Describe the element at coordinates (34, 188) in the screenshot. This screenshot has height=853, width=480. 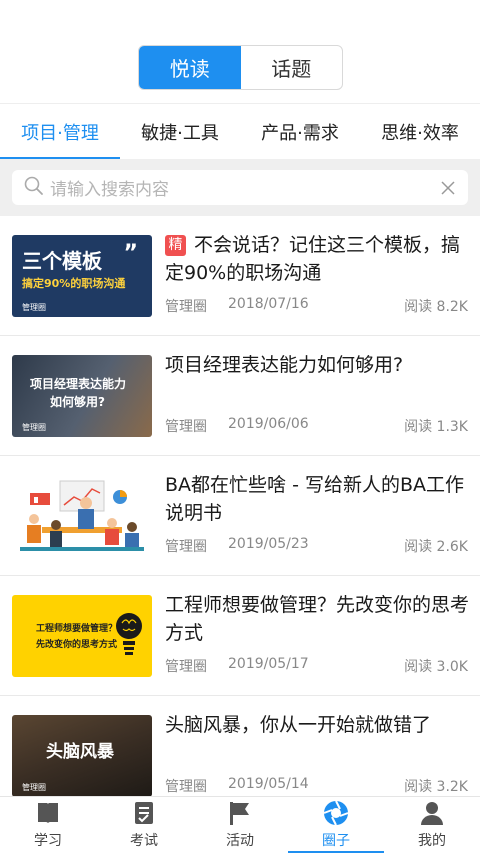
I see `search-icon` at that location.